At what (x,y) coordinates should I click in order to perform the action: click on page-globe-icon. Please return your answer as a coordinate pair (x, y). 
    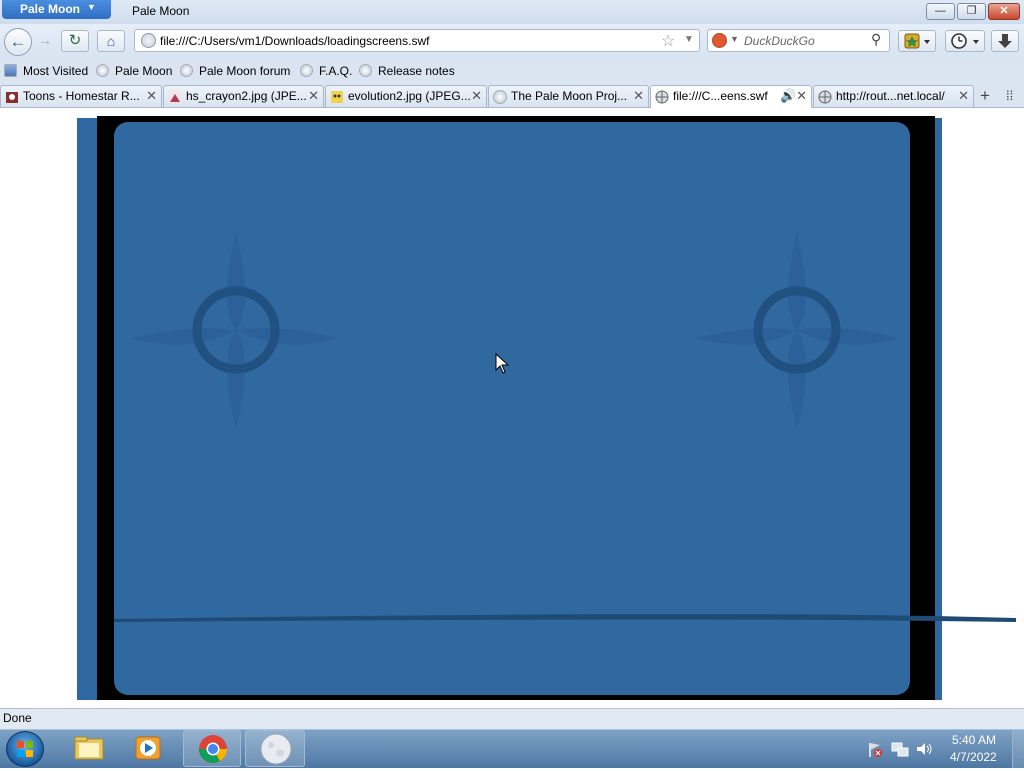
    Looking at the image, I should click on (148, 40).